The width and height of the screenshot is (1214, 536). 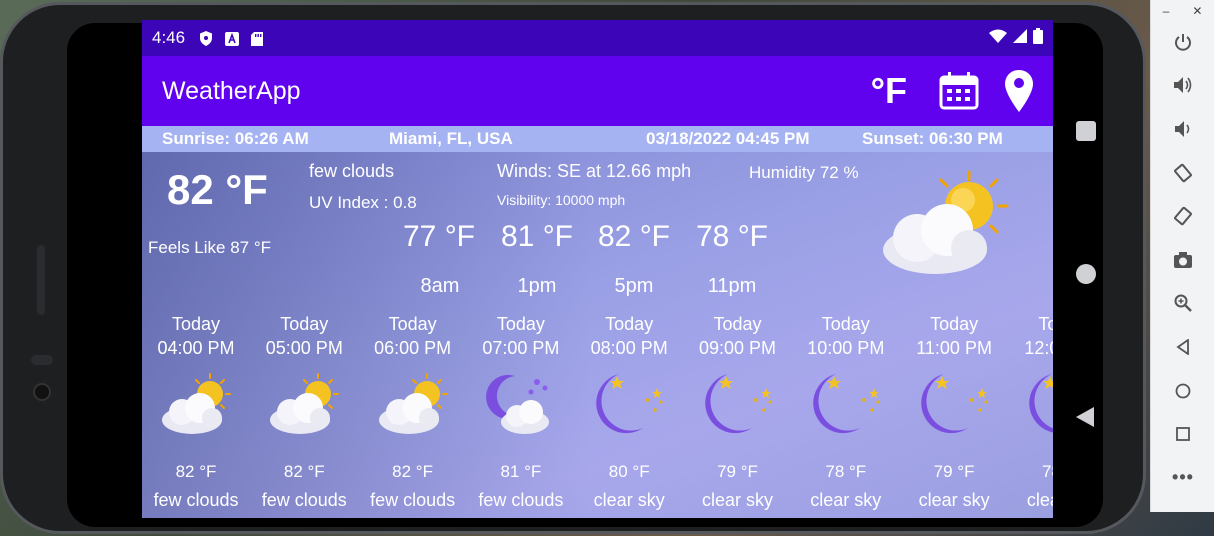 I want to click on forecast-item: Today 05:00 PM 82 °F few clouds, so click(x=304, y=411).